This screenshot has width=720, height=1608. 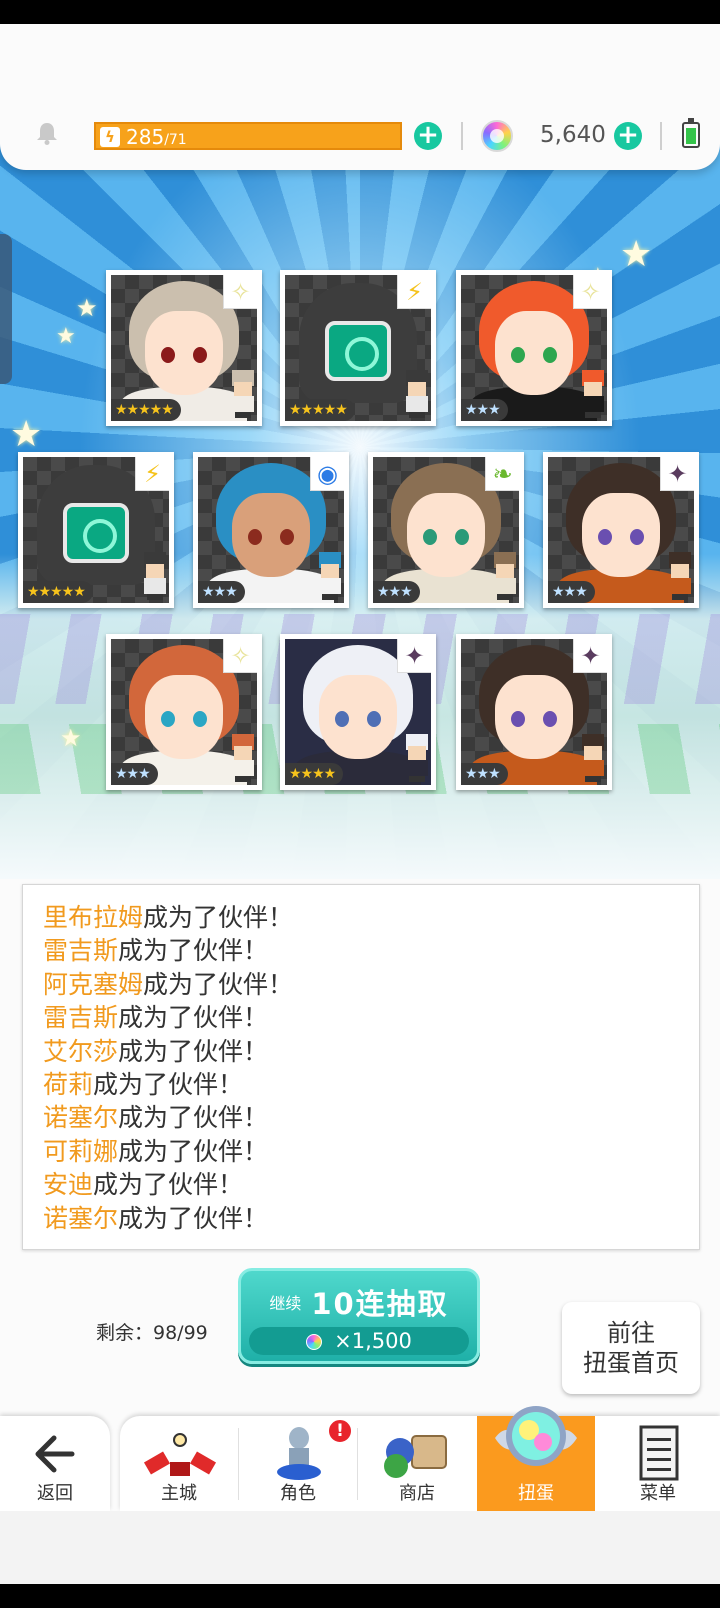 I want to click on side-drawer-tab, so click(x=6, y=309).